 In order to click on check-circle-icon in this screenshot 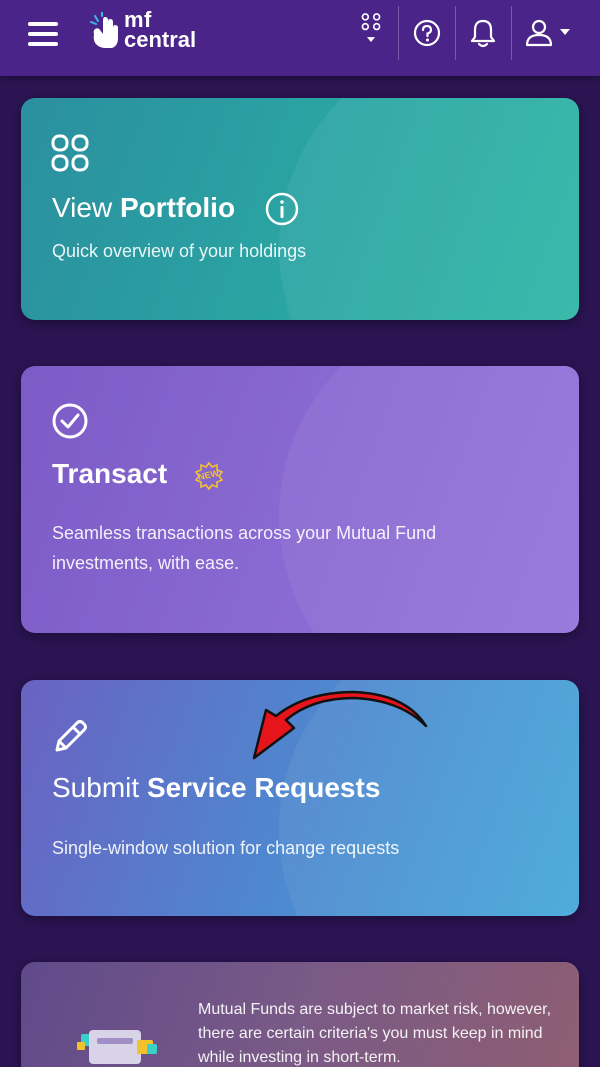, I will do `click(70, 421)`.